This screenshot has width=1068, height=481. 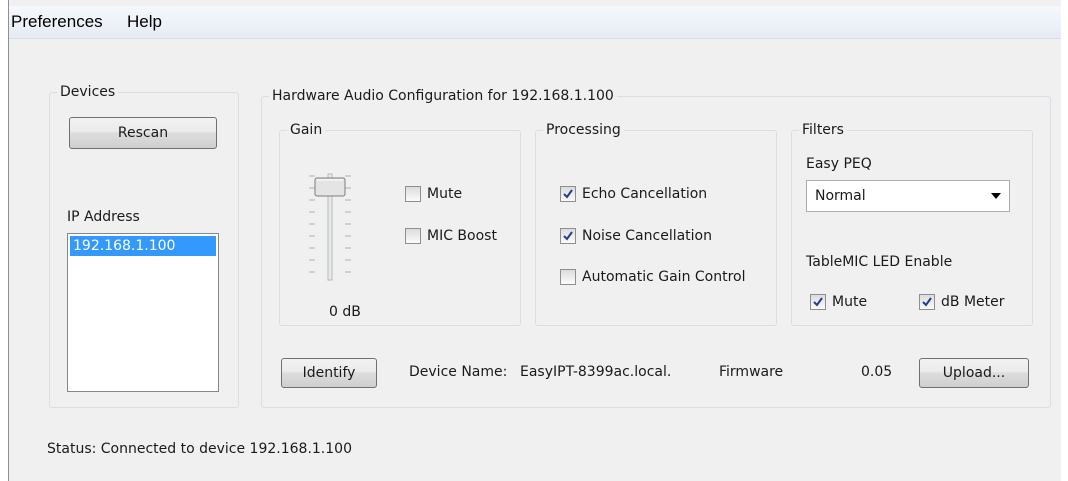 I want to click on device-name-label: Device Name:, so click(x=458, y=372).